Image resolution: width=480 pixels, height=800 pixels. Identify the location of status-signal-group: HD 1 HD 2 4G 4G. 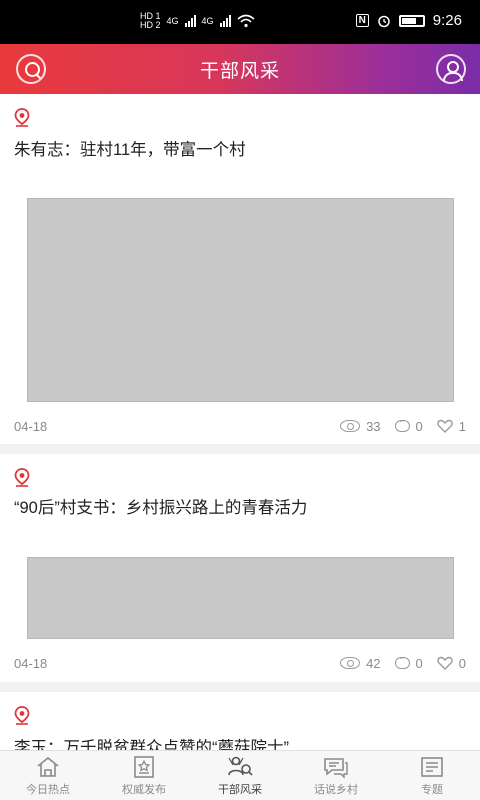
(197, 21).